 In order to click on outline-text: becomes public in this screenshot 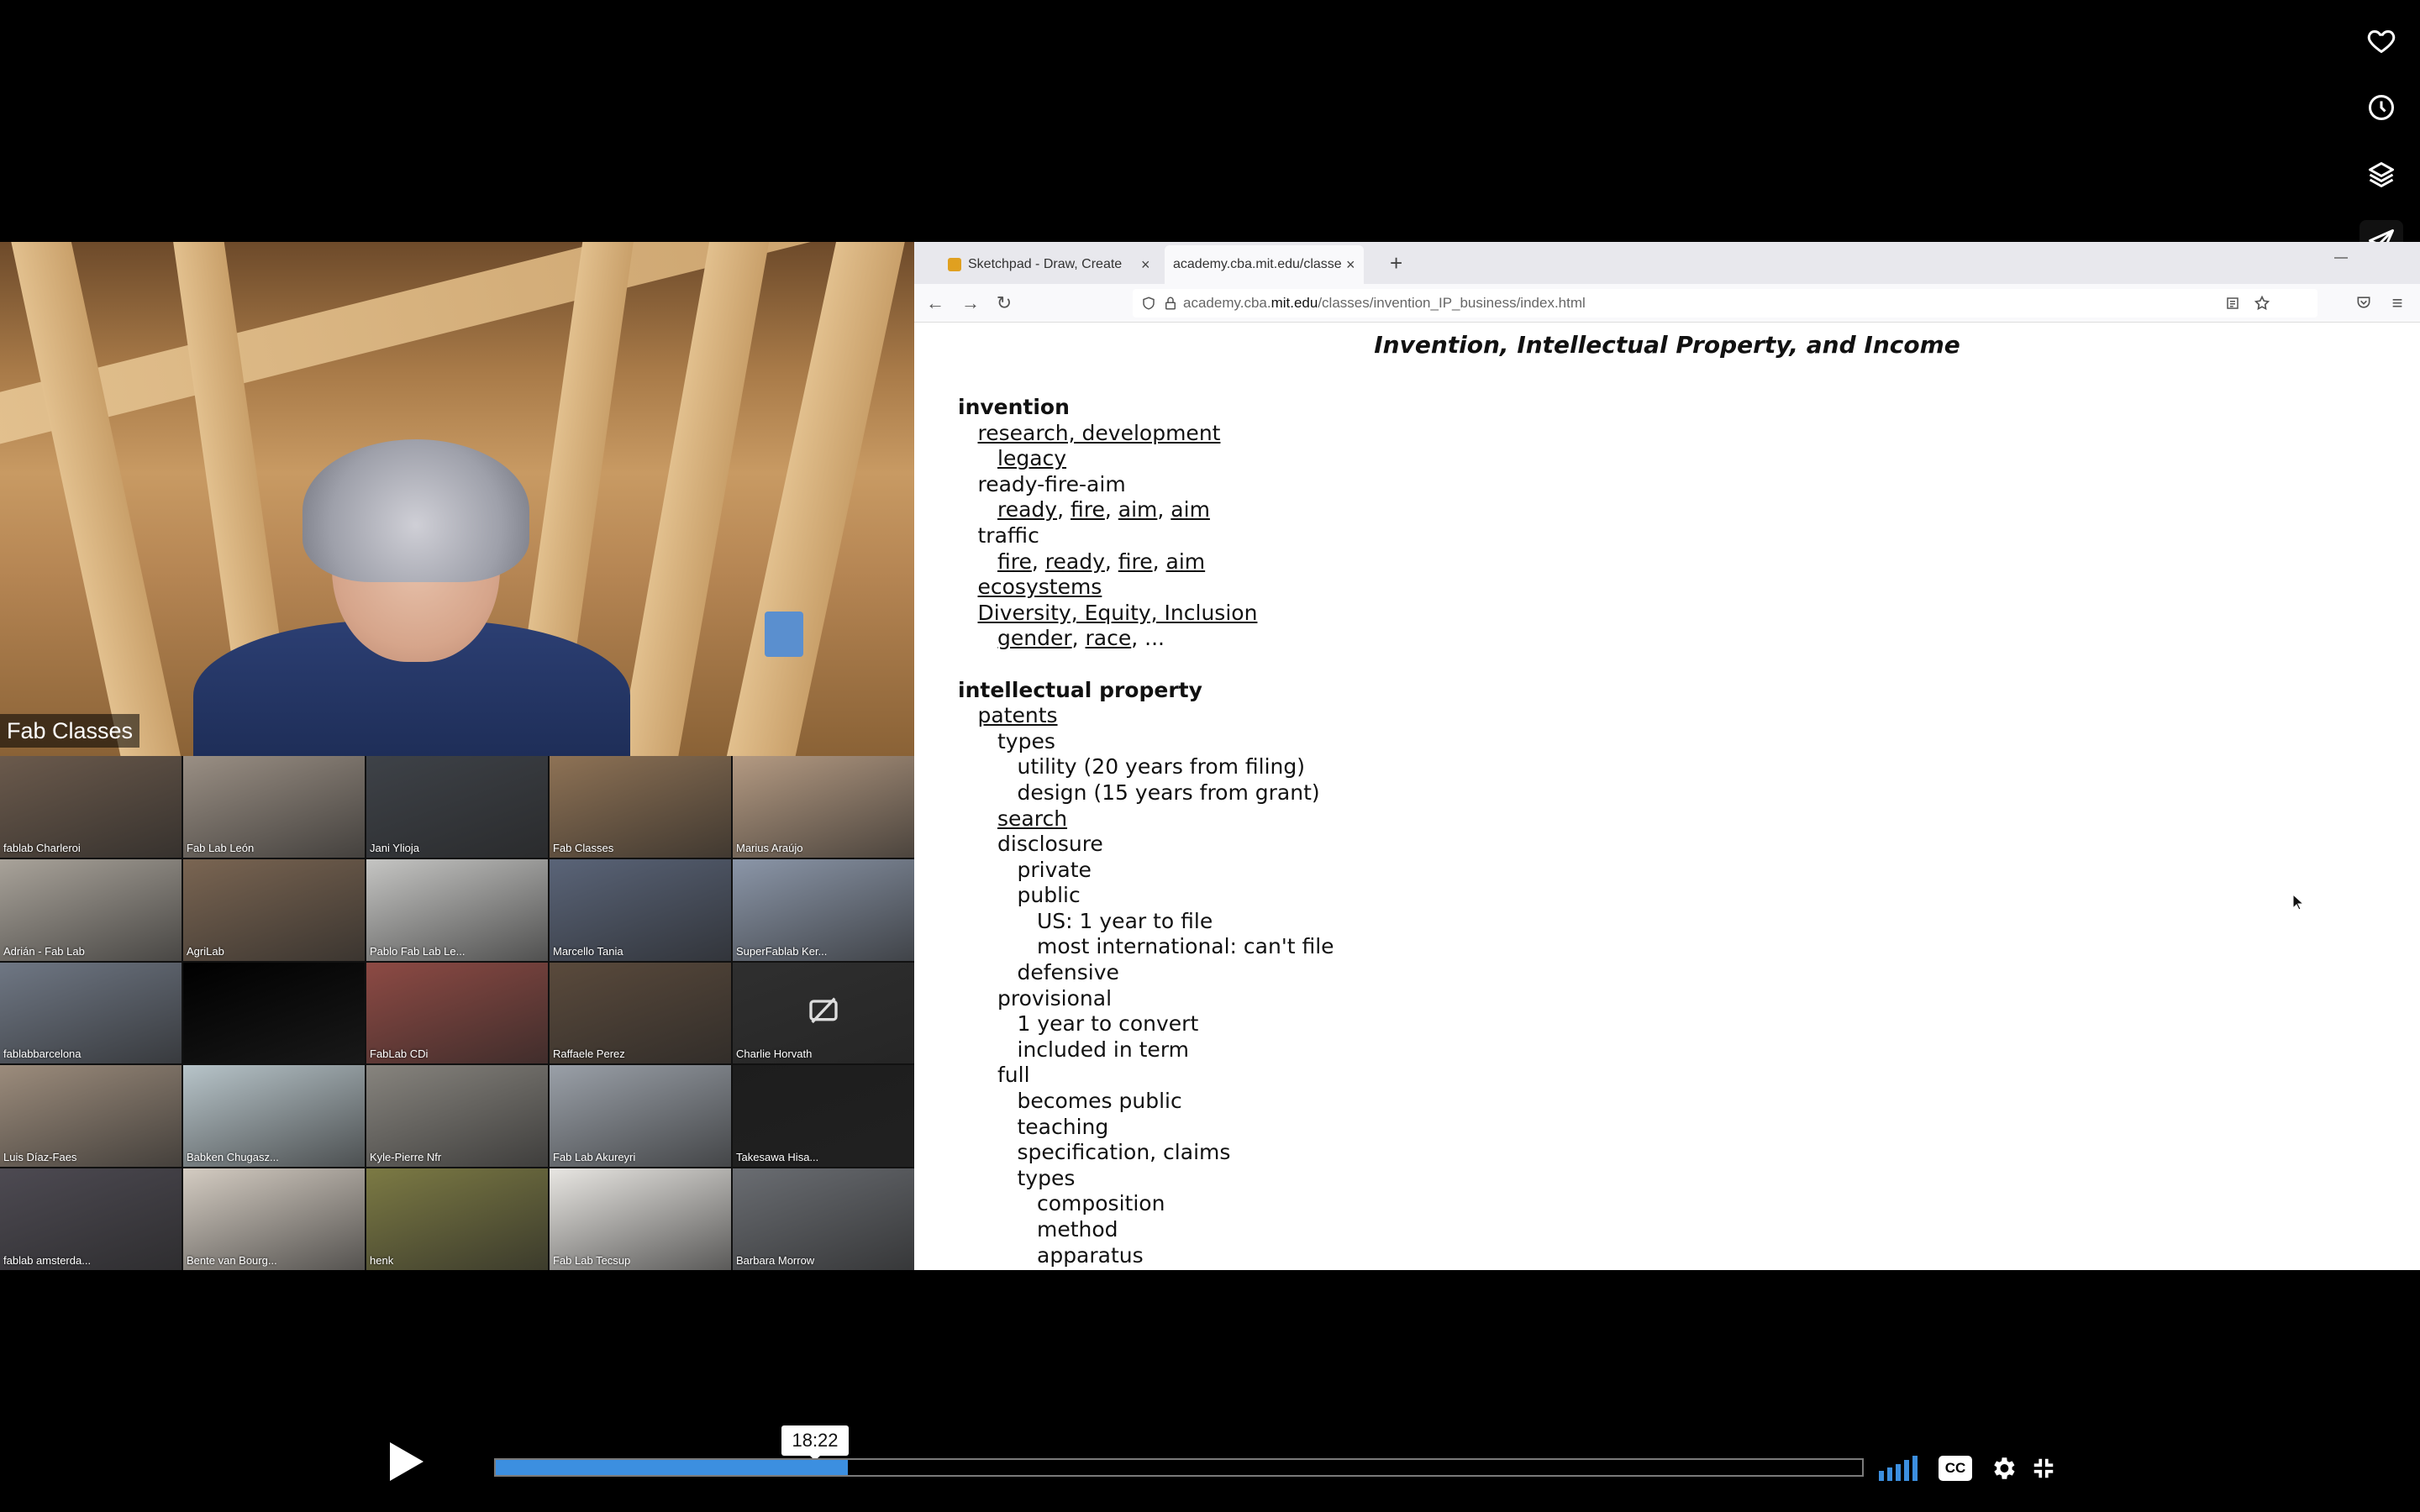, I will do `click(1100, 1101)`.